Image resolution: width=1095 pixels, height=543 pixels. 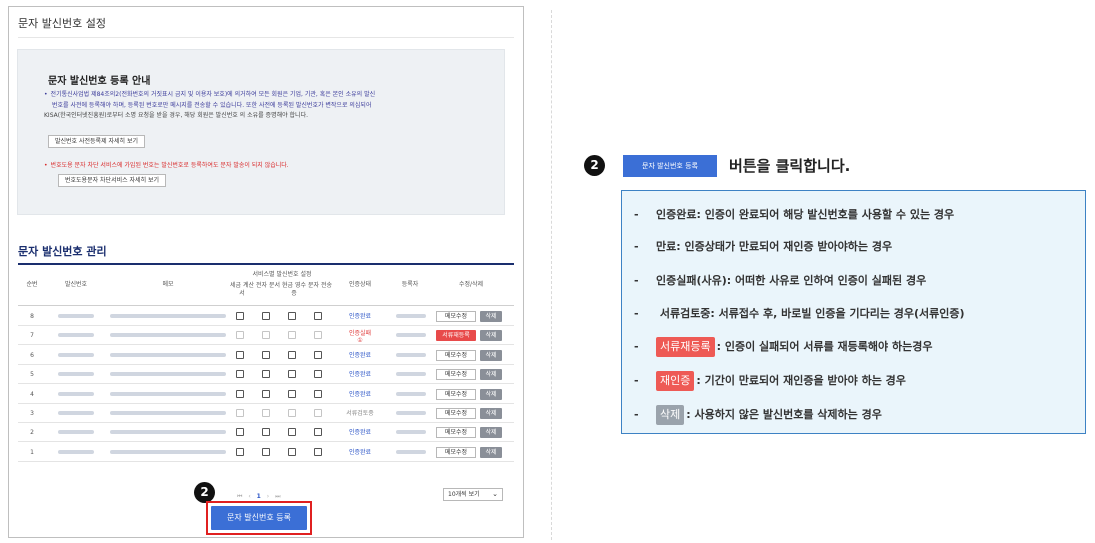 I want to click on register-sender-number-button: 문자 발신번호 등록, so click(x=259, y=518).